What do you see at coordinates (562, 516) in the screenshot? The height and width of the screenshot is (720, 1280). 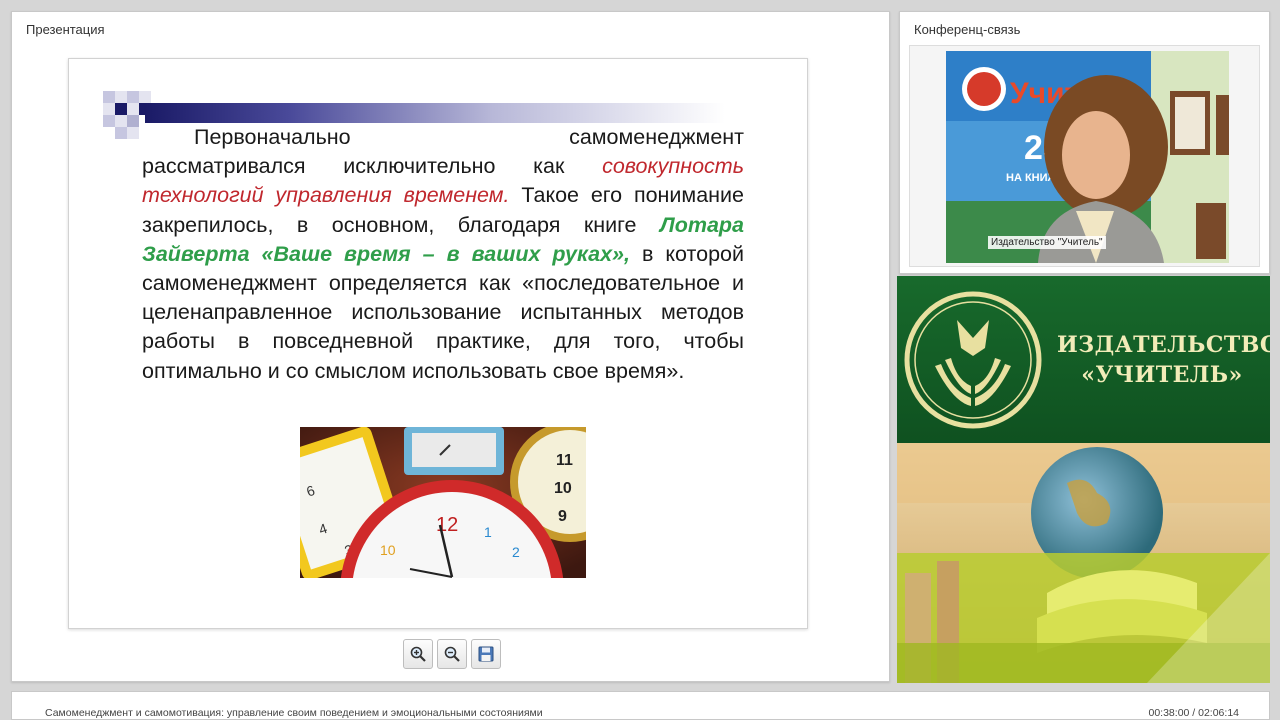 I see `svg-text: 9` at bounding box center [562, 516].